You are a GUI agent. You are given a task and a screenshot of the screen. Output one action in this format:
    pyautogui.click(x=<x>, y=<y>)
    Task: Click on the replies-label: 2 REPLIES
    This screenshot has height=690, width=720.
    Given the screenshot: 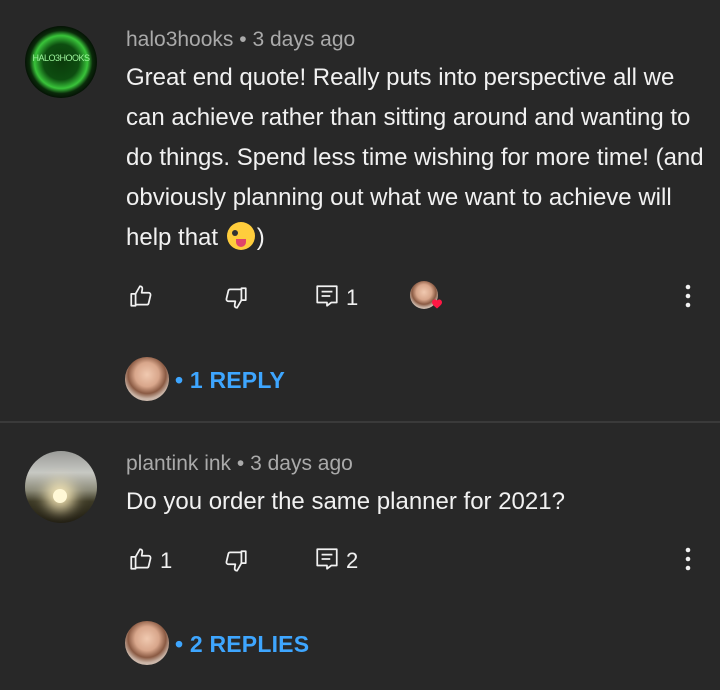 What is the action you would take?
    pyautogui.click(x=249, y=644)
    